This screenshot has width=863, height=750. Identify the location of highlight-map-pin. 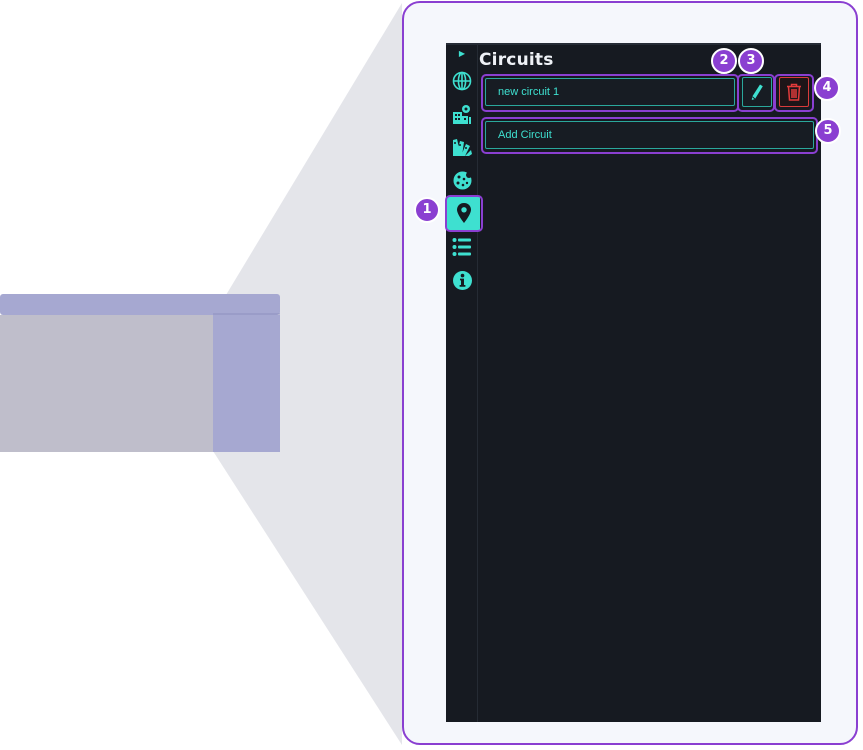
(464, 213).